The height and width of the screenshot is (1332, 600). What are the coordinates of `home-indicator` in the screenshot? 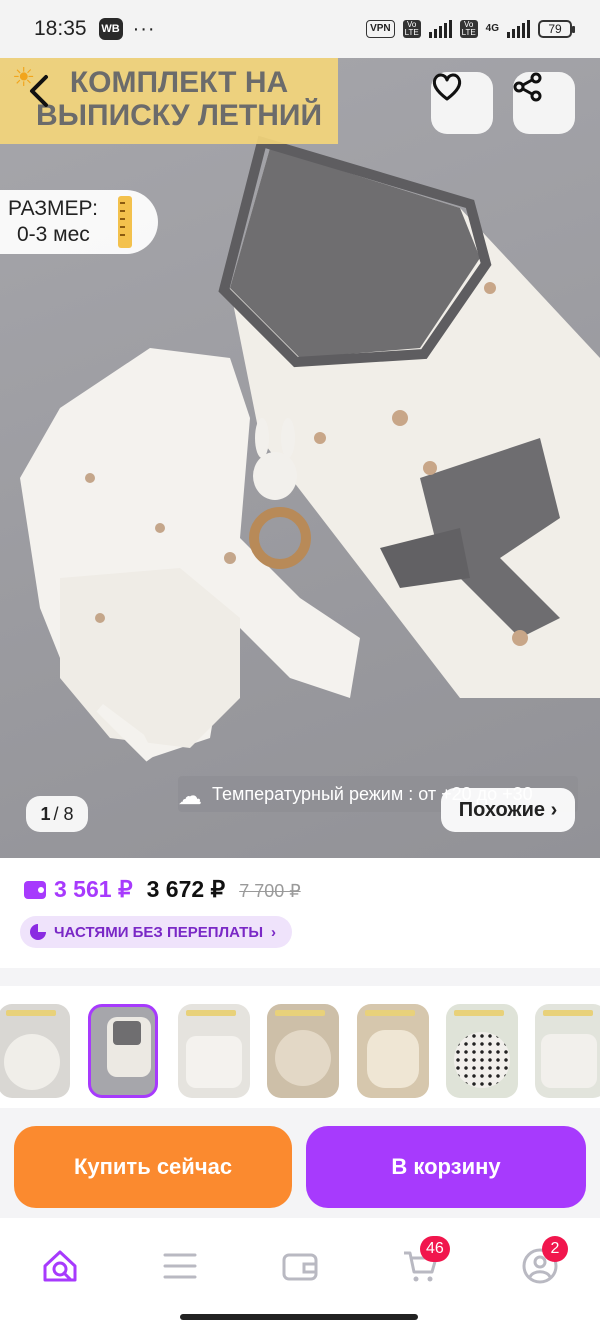 It's located at (299, 1317).